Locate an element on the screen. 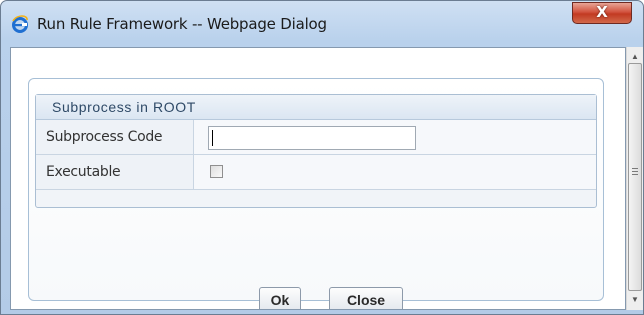 The width and height of the screenshot is (644, 315). subprocess-code-label: Subprocess Code is located at coordinates (104, 137).